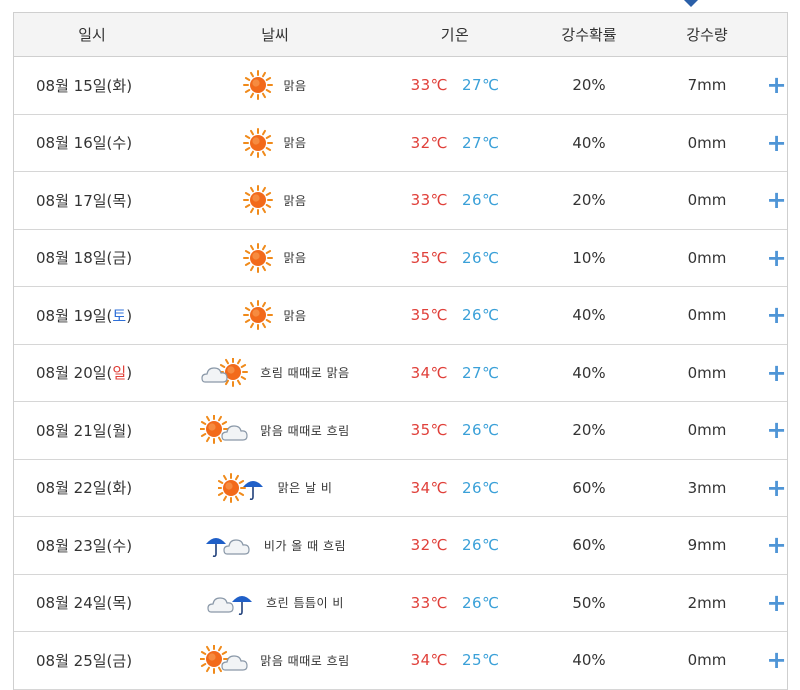 Image resolution: width=800 pixels, height=690 pixels. I want to click on header-temperature: 기온, so click(455, 35).